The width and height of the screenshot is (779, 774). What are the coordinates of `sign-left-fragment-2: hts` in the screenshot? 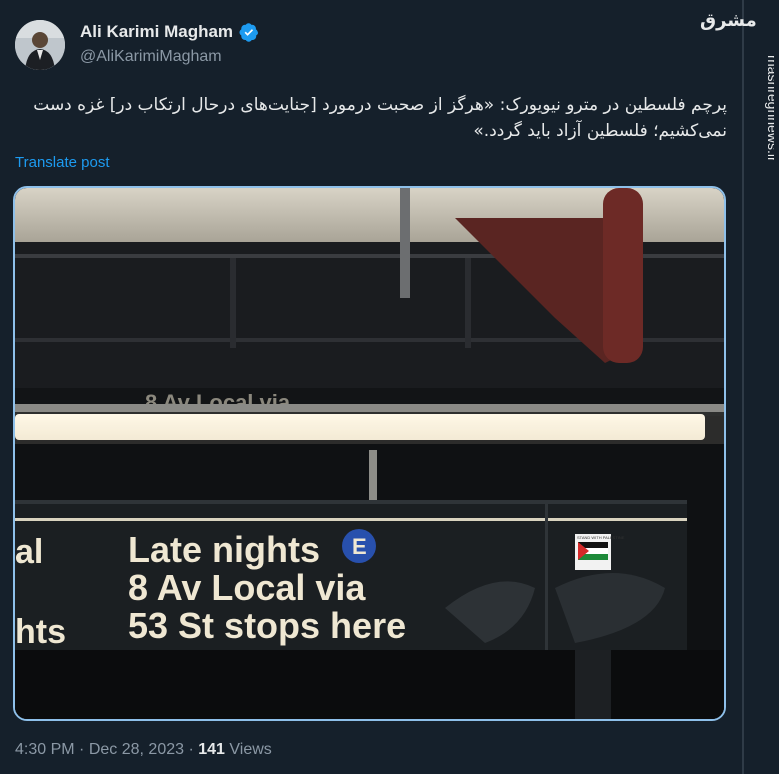 It's located at (40, 632).